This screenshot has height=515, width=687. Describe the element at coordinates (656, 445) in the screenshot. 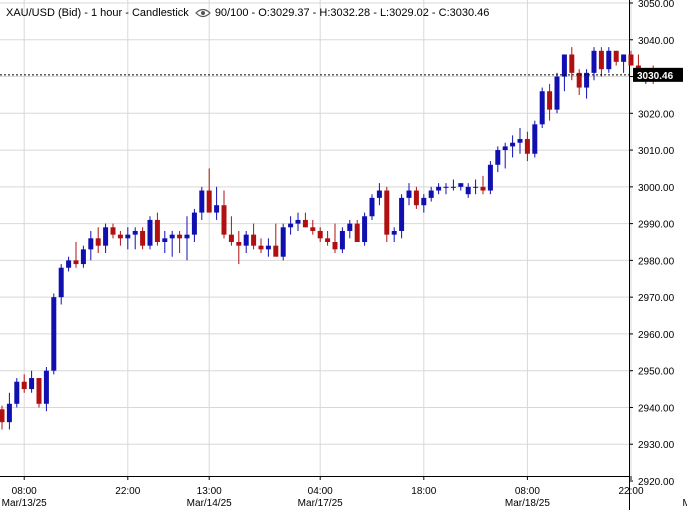

I see `y-tick-label: 2930.00` at that location.